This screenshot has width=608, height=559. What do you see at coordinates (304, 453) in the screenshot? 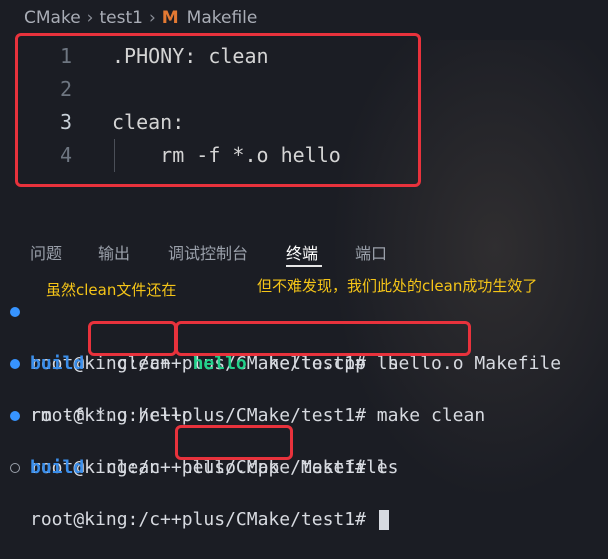
I see `terminal-line: build clean hello.cpp Makefile` at bounding box center [304, 453].